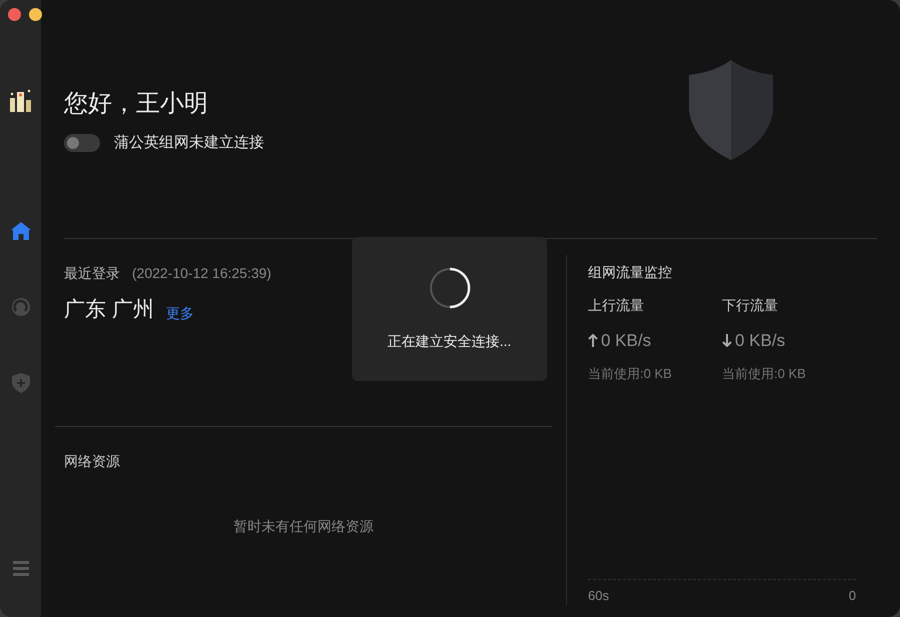 The image size is (900, 617). I want to click on candles-logo, so click(21, 100).